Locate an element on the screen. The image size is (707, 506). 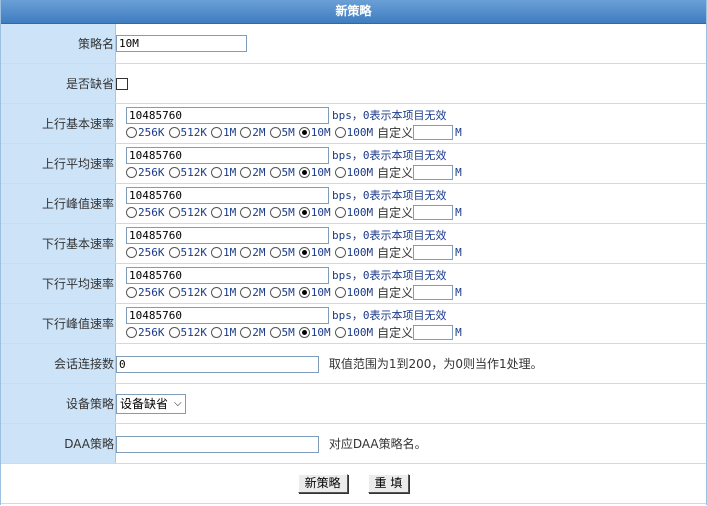
device-policy-label: 设备策略 is located at coordinates (89, 404).